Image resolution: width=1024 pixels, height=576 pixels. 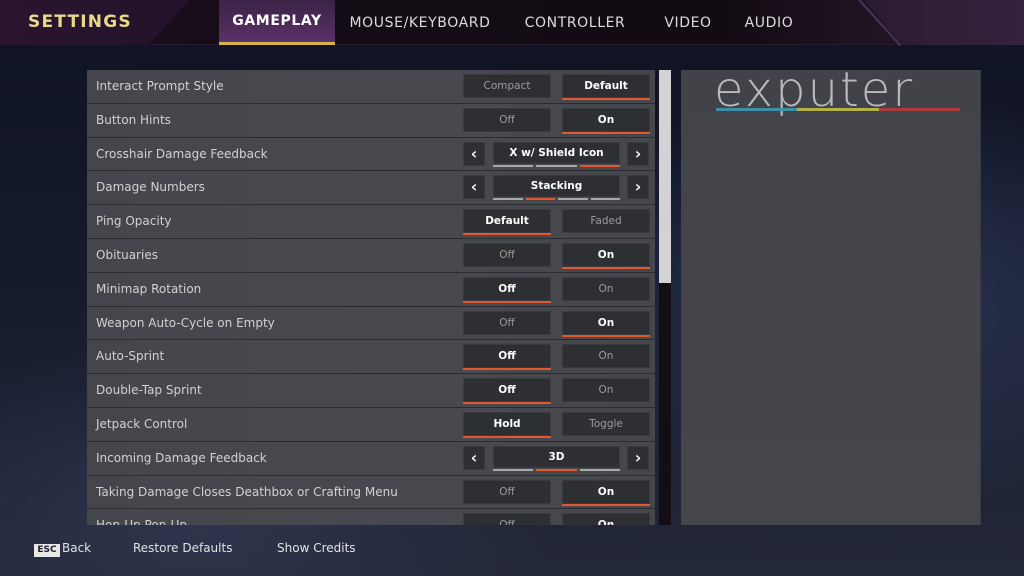 What do you see at coordinates (769, 22) in the screenshot?
I see `tab-audio: AUDIO` at bounding box center [769, 22].